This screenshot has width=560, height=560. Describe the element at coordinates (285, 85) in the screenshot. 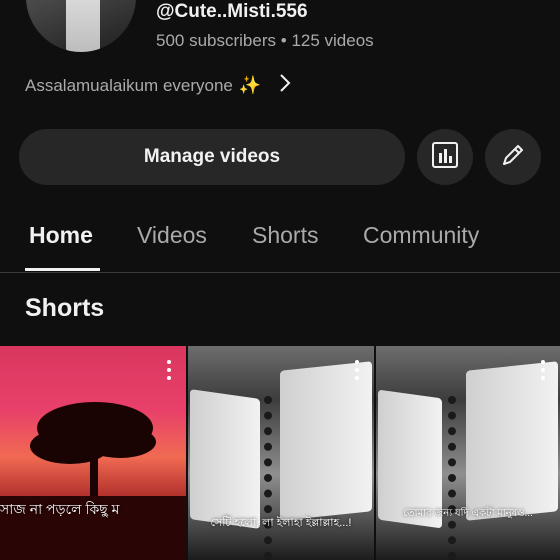

I see `chevron-right-icon` at that location.